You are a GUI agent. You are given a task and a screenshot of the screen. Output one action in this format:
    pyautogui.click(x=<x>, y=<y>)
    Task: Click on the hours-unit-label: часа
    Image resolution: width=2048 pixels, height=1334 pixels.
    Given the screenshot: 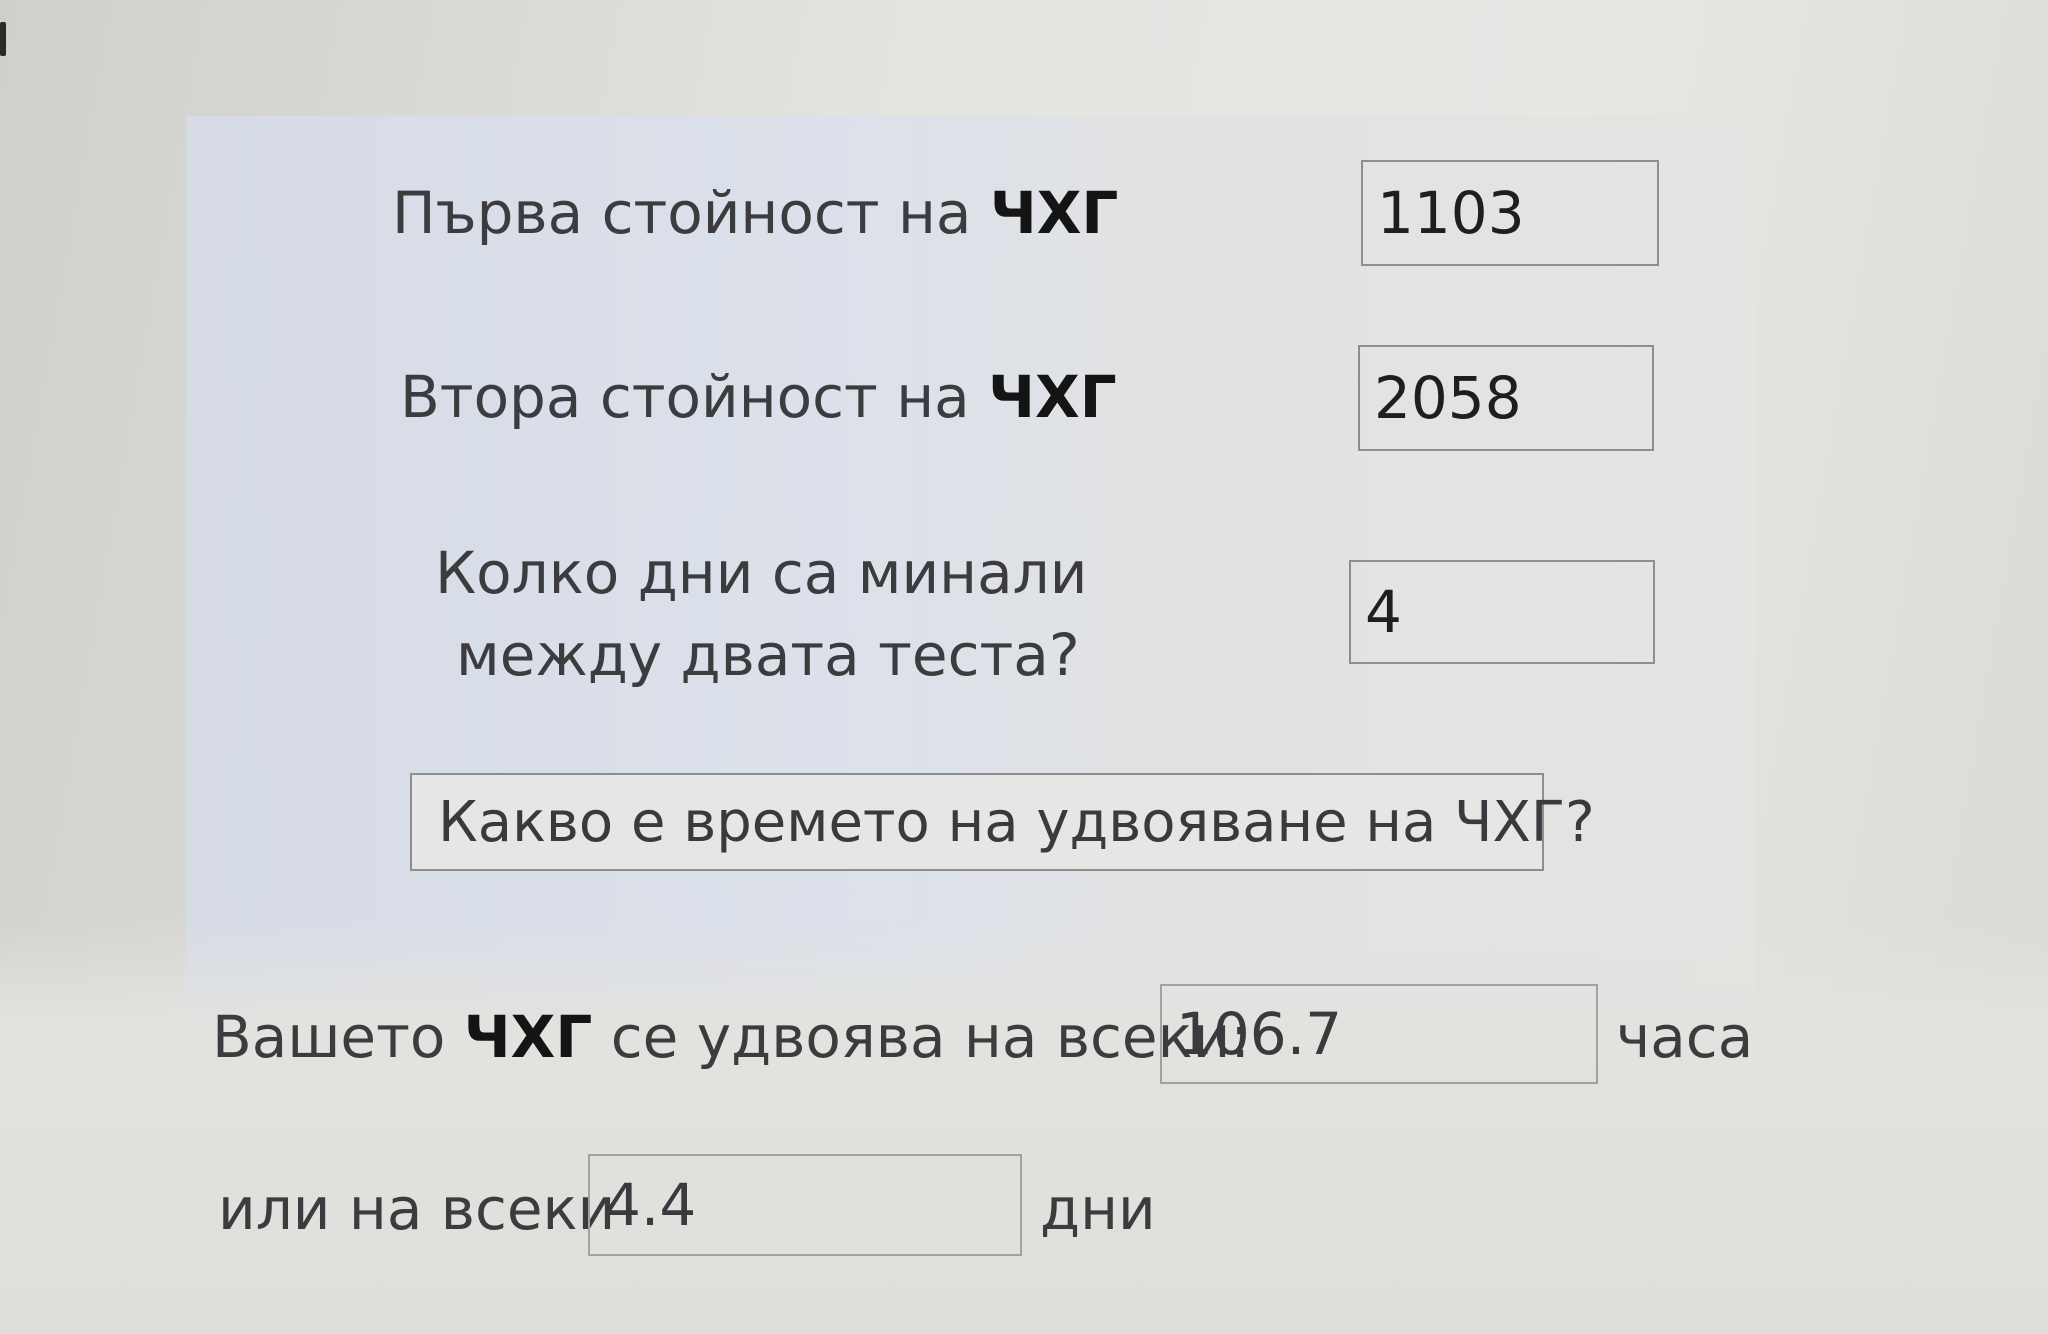 What is the action you would take?
    pyautogui.click(x=1685, y=1037)
    